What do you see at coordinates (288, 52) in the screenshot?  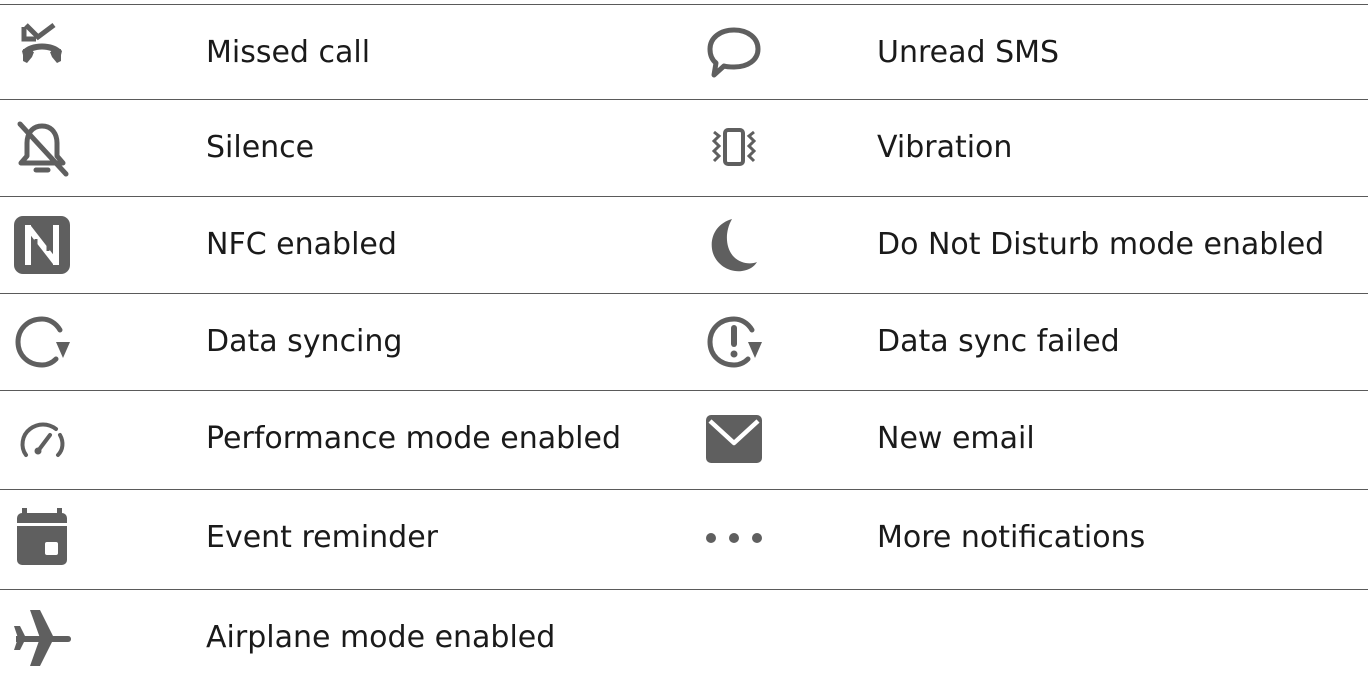 I see `legend-label: Missed call` at bounding box center [288, 52].